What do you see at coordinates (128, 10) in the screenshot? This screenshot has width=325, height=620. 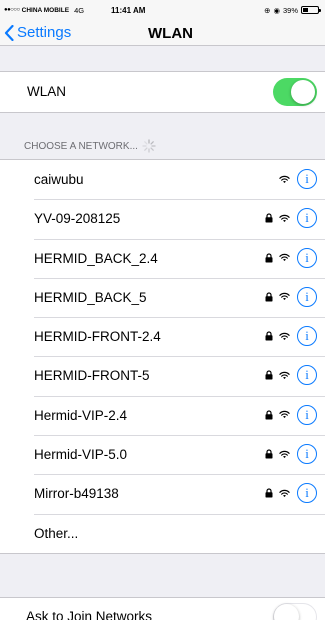 I see `clock: 11:41 AM` at bounding box center [128, 10].